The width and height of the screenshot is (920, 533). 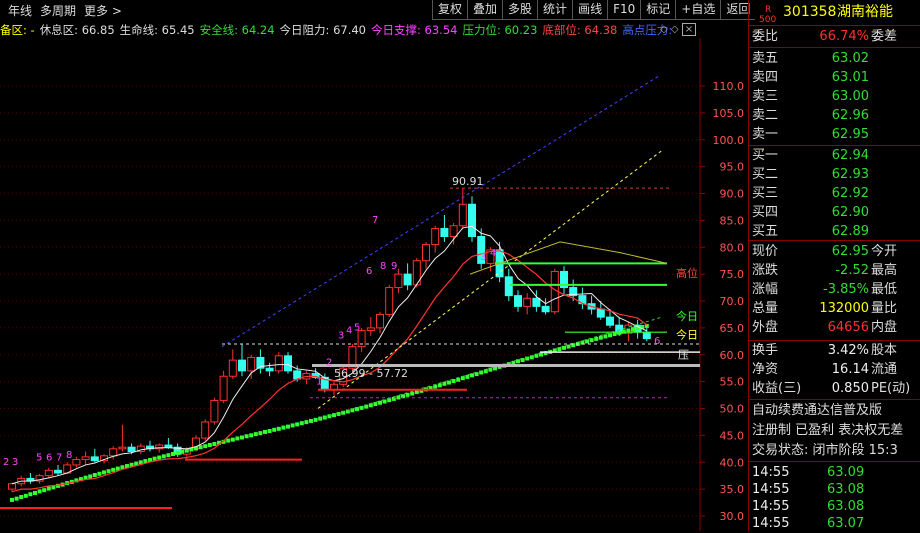 I want to click on fuquan-button: 复权, so click(x=450, y=10).